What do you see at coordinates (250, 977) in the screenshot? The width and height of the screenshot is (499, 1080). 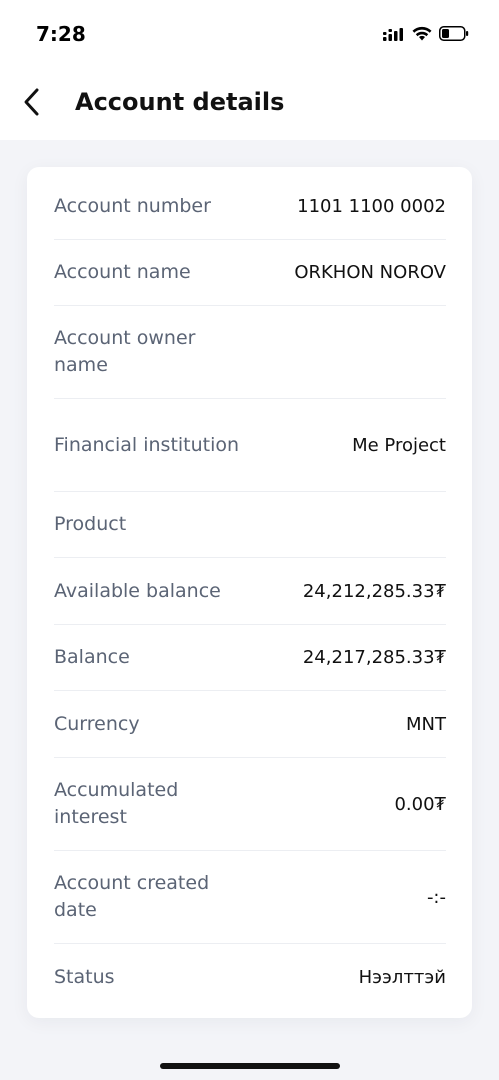 I see `detail-row-status: Status Нээлттэй` at bounding box center [250, 977].